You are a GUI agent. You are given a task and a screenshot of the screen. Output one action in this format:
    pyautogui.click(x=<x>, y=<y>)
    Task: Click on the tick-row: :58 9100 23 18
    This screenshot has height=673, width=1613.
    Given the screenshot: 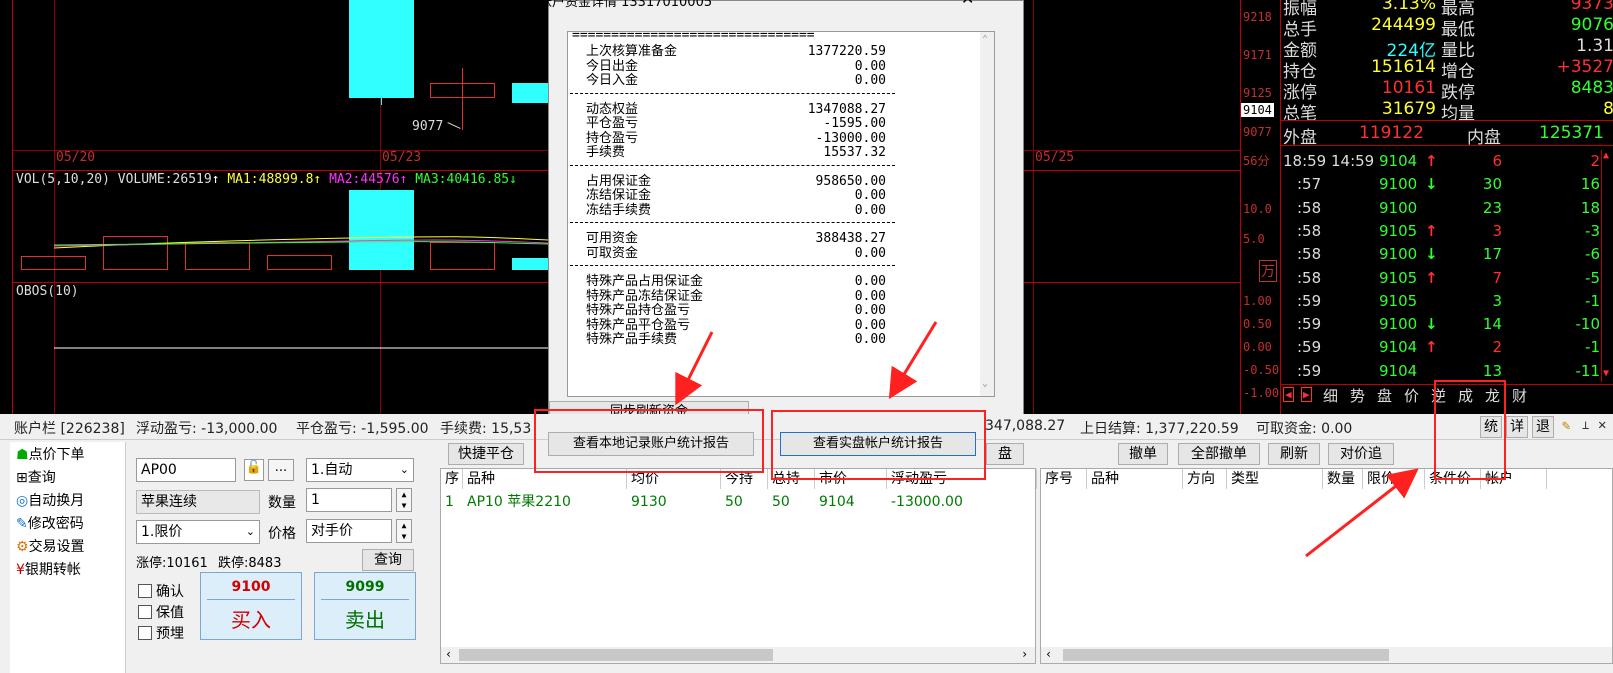 What is the action you would take?
    pyautogui.click(x=1447, y=211)
    